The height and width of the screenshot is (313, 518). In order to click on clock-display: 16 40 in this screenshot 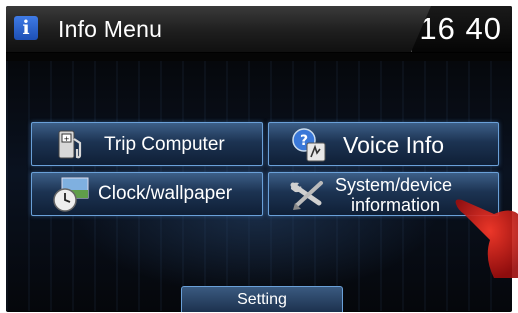, I will do `click(460, 28)`.